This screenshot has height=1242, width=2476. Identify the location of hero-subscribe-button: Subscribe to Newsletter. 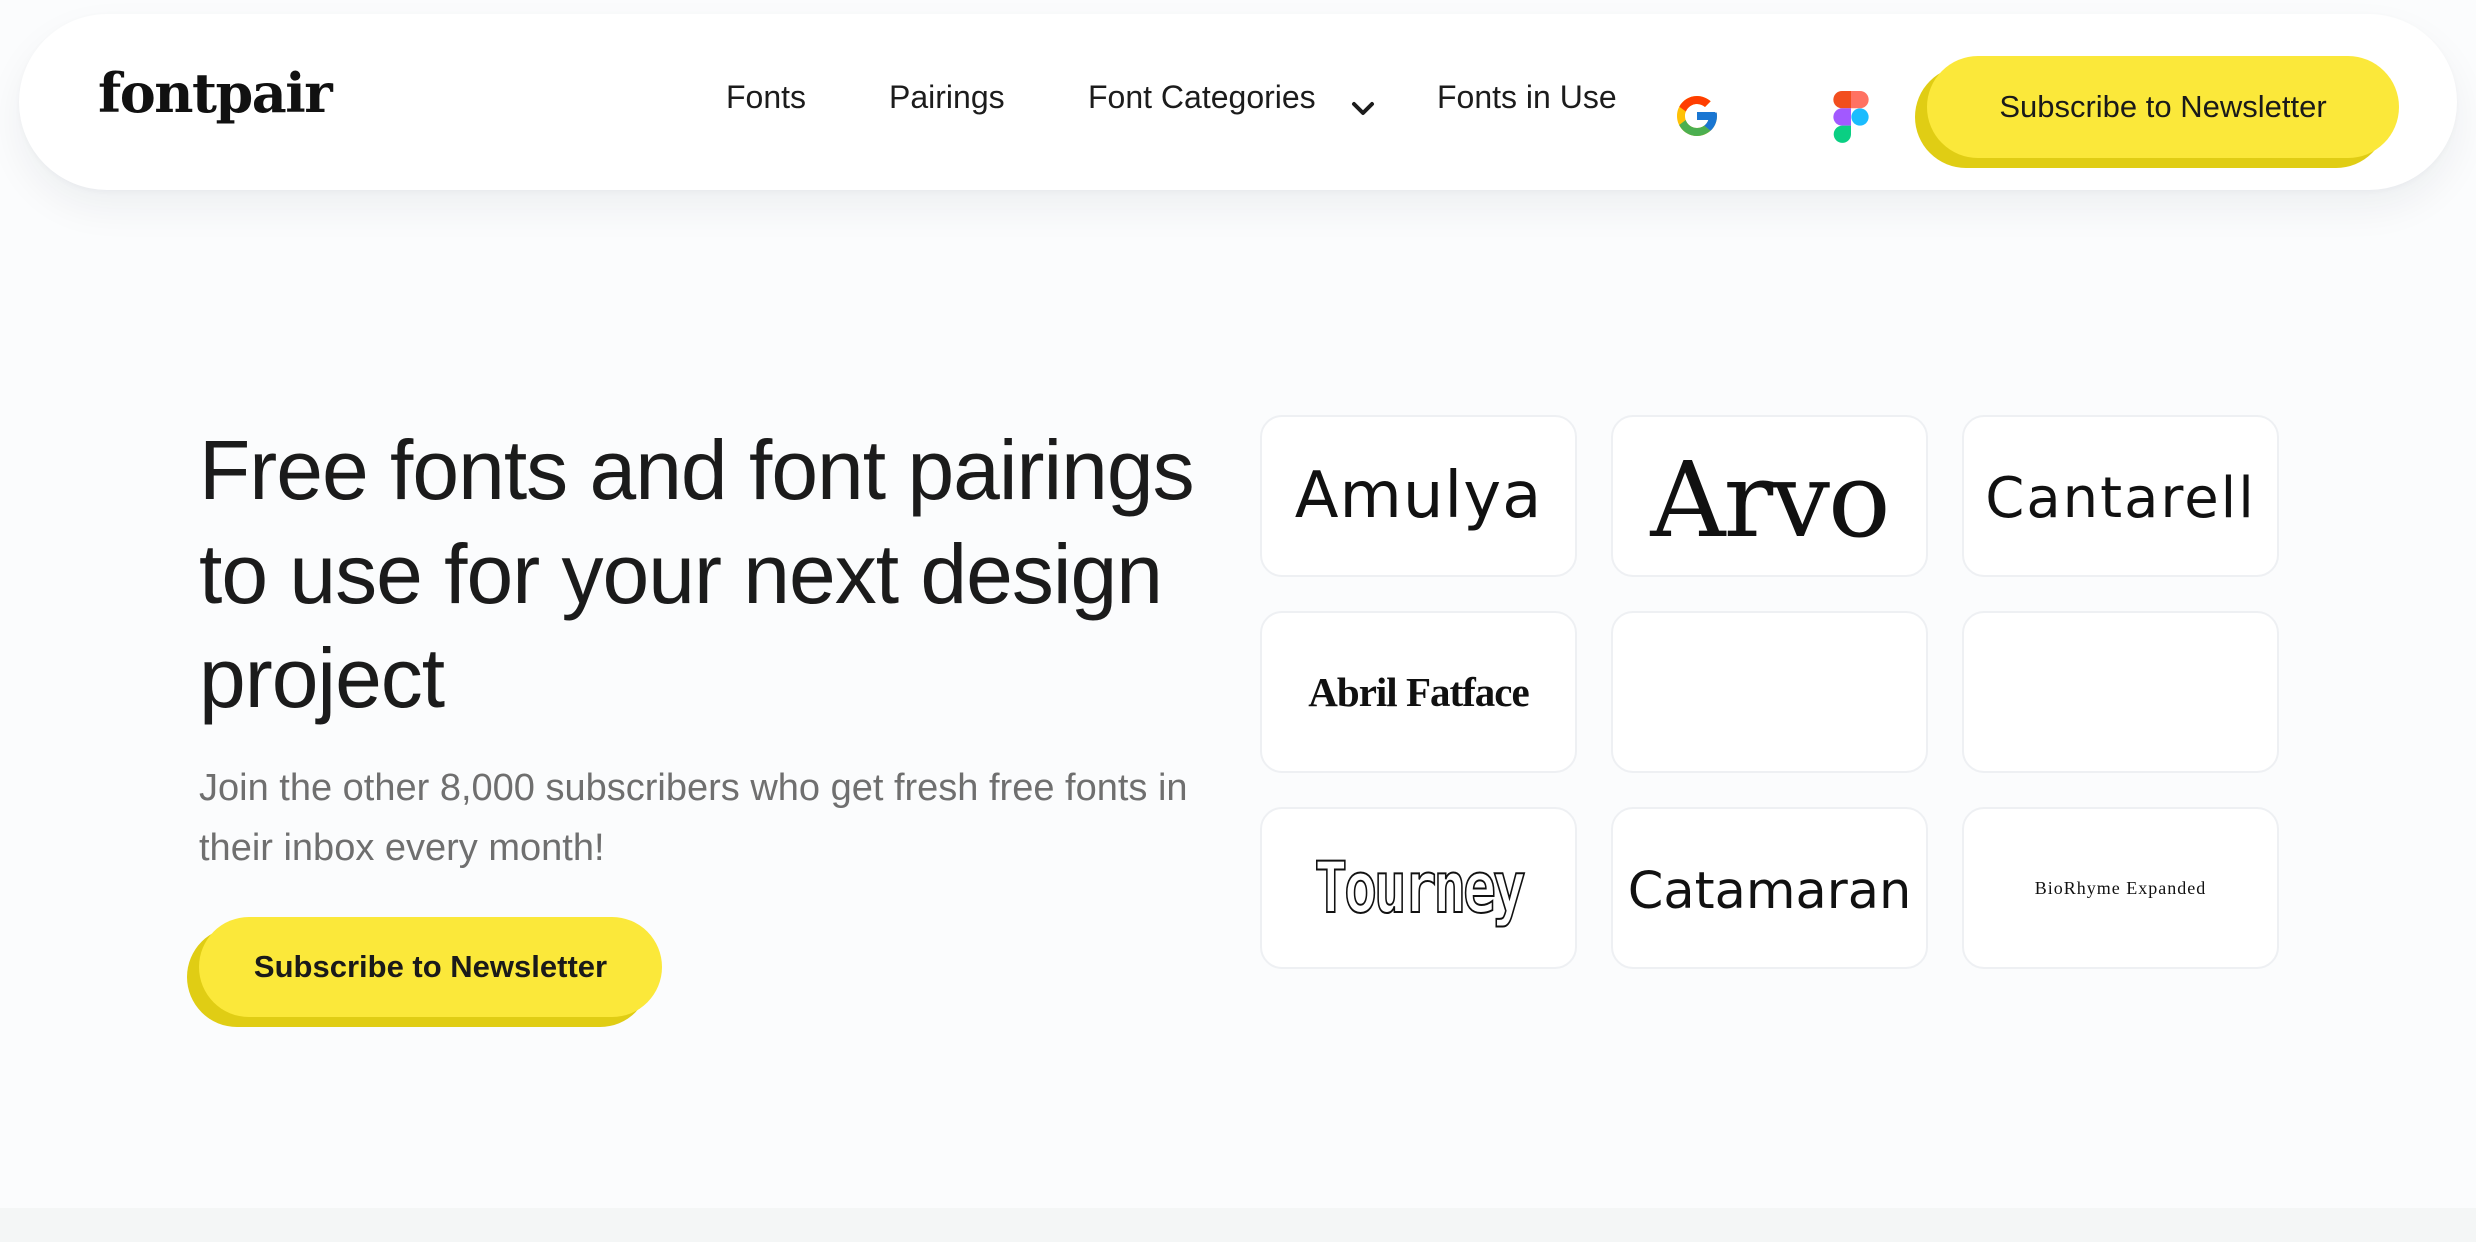
(424, 972).